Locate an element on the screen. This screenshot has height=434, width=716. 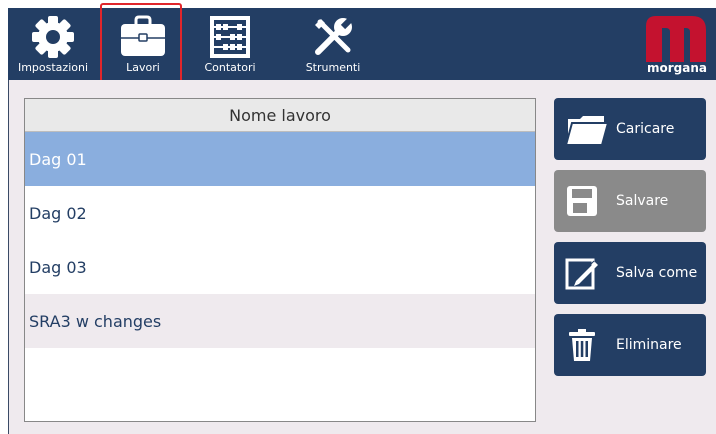
tools-icon is located at coordinates (335, 35).